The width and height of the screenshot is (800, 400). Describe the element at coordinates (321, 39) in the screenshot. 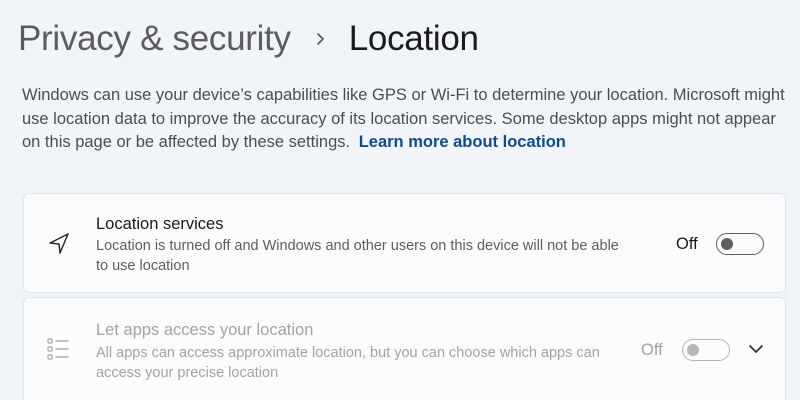

I see `breadcrumb-chevron-icon` at that location.